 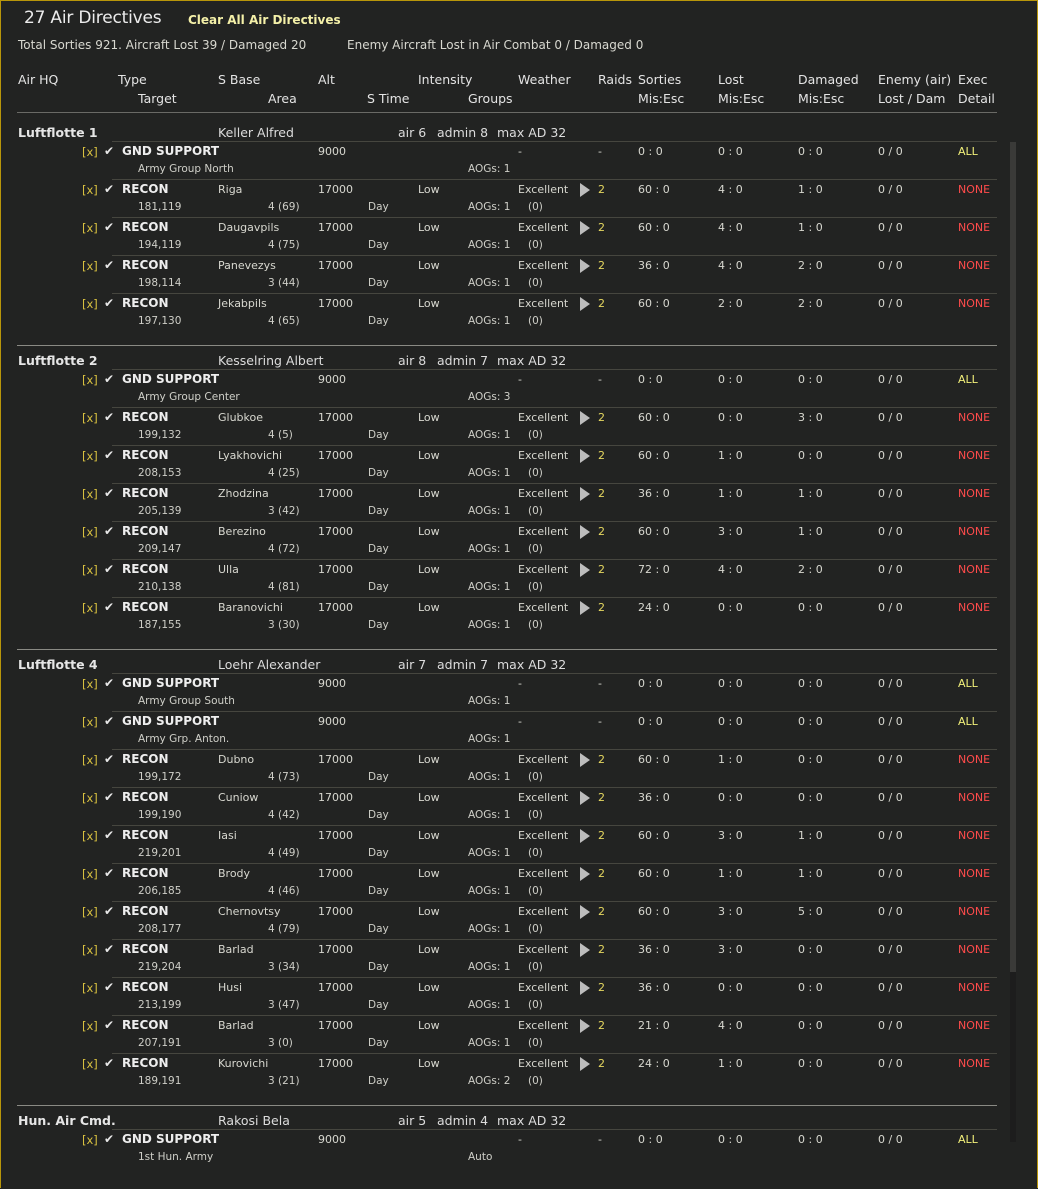 I want to click on air-hq-name: Hun. Air Cmd., so click(x=67, y=1120).